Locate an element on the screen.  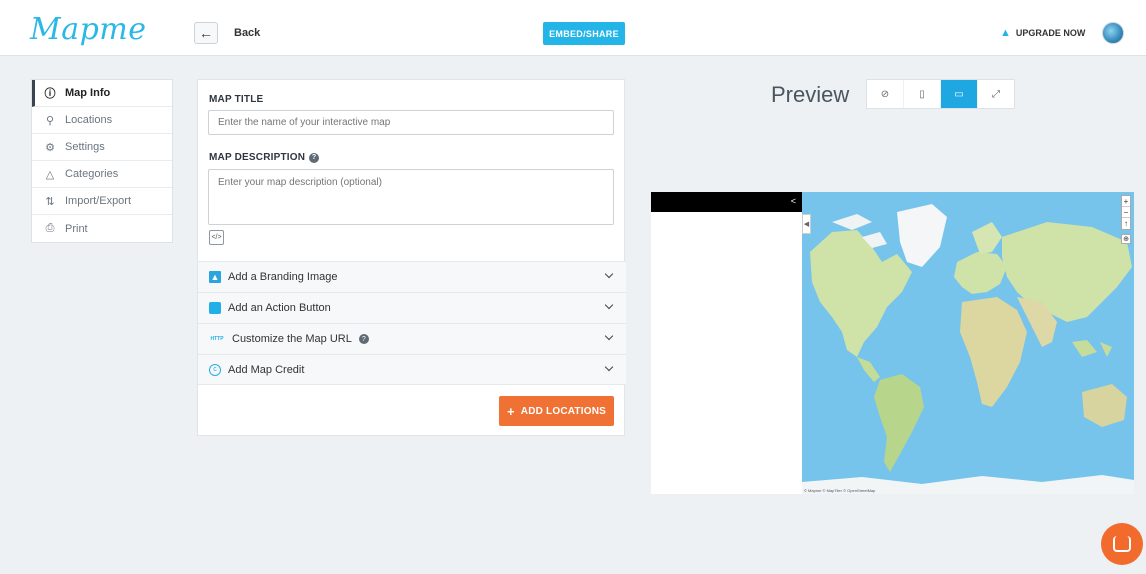
square-icon is located at coordinates (215, 308).